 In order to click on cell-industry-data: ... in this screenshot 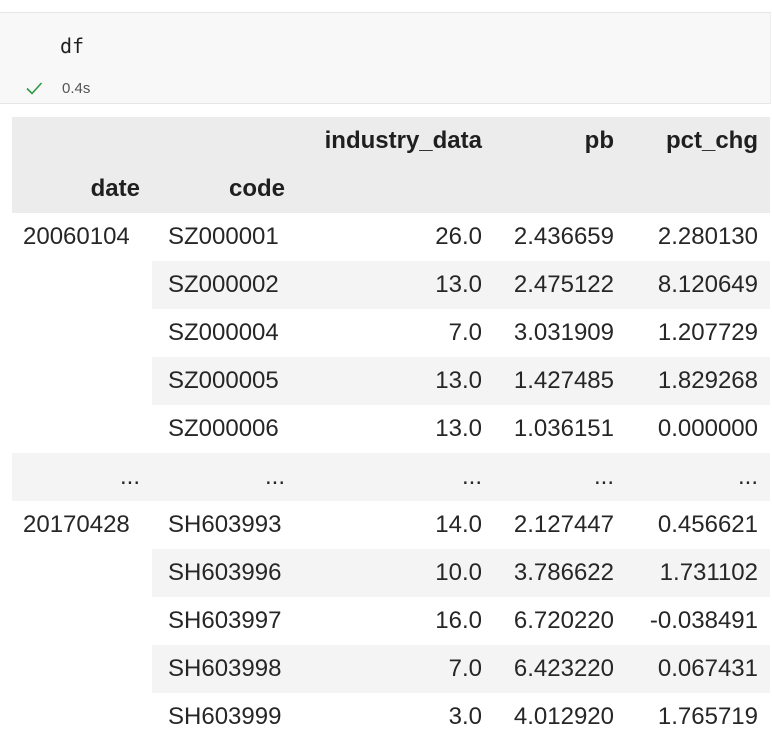, I will do `click(395, 477)`.